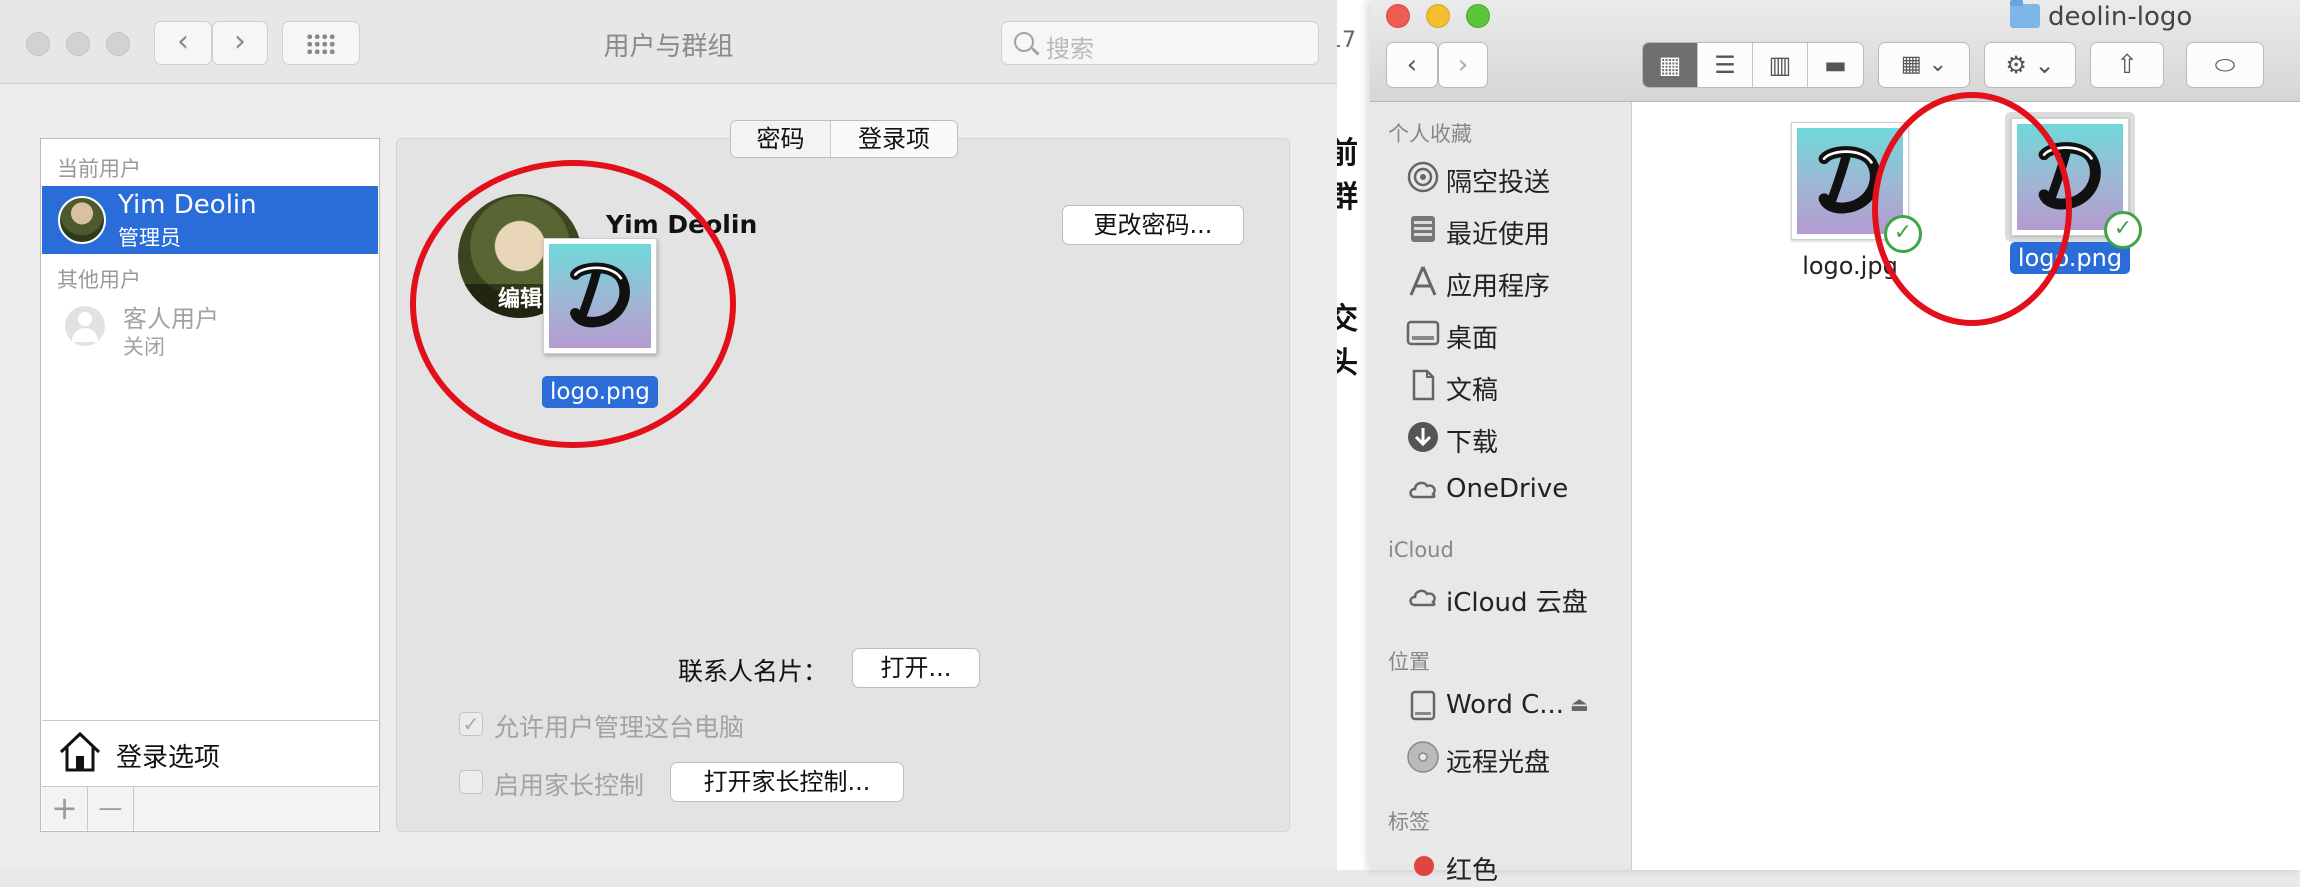  What do you see at coordinates (1507, 489) in the screenshot?
I see `sidebar-item-label: OneDrive` at bounding box center [1507, 489].